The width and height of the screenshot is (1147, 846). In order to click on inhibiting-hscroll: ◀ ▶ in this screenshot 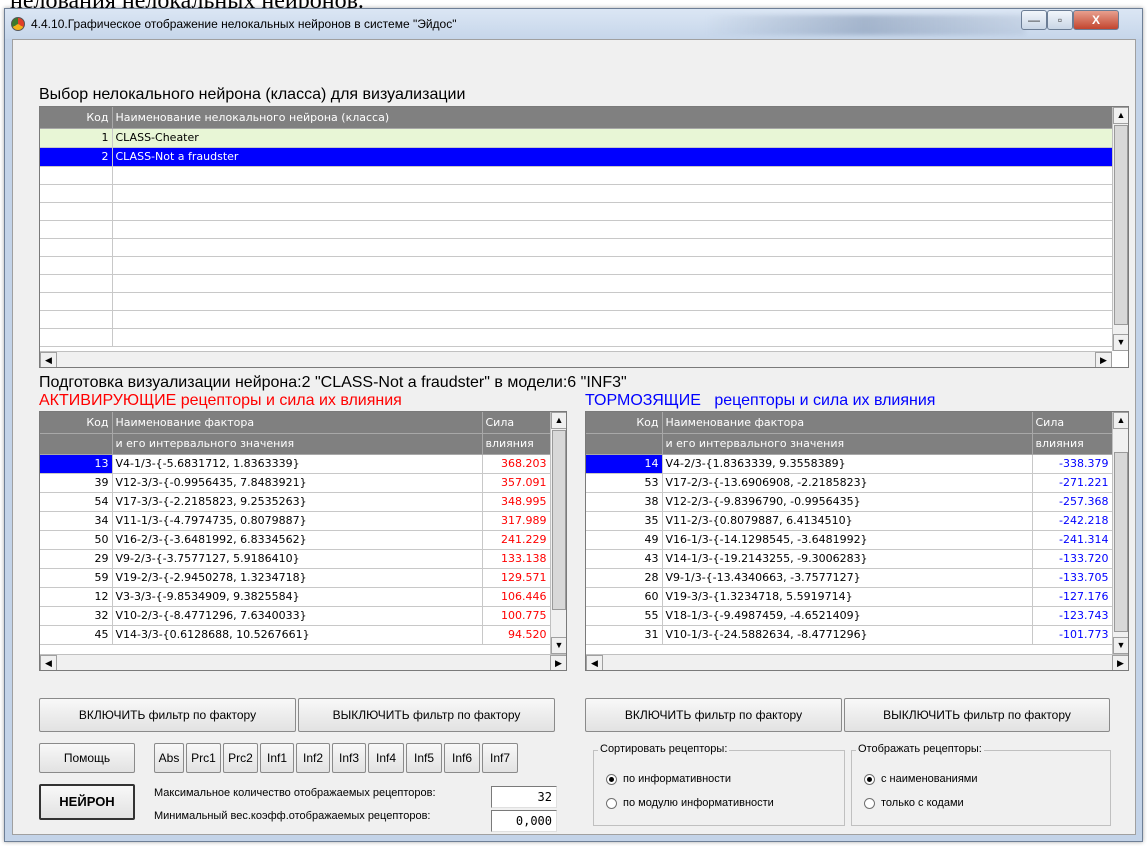, I will do `click(857, 662)`.